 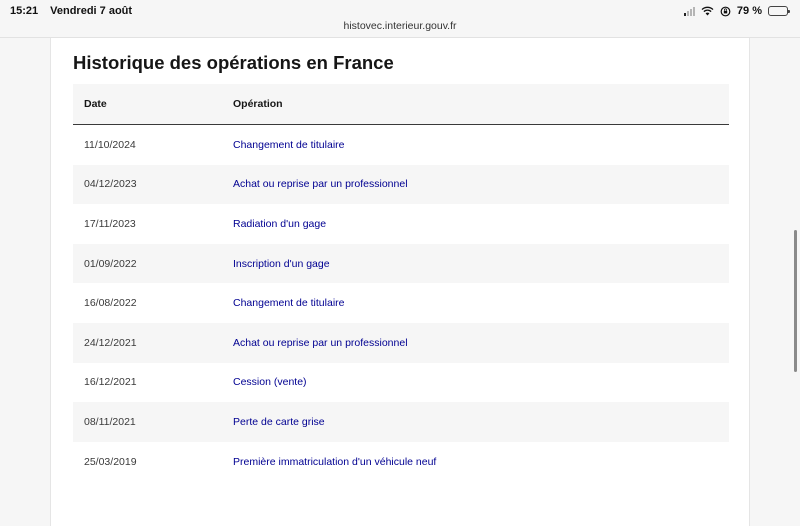 I want to click on row-date: 16/12/2021, so click(x=110, y=382).